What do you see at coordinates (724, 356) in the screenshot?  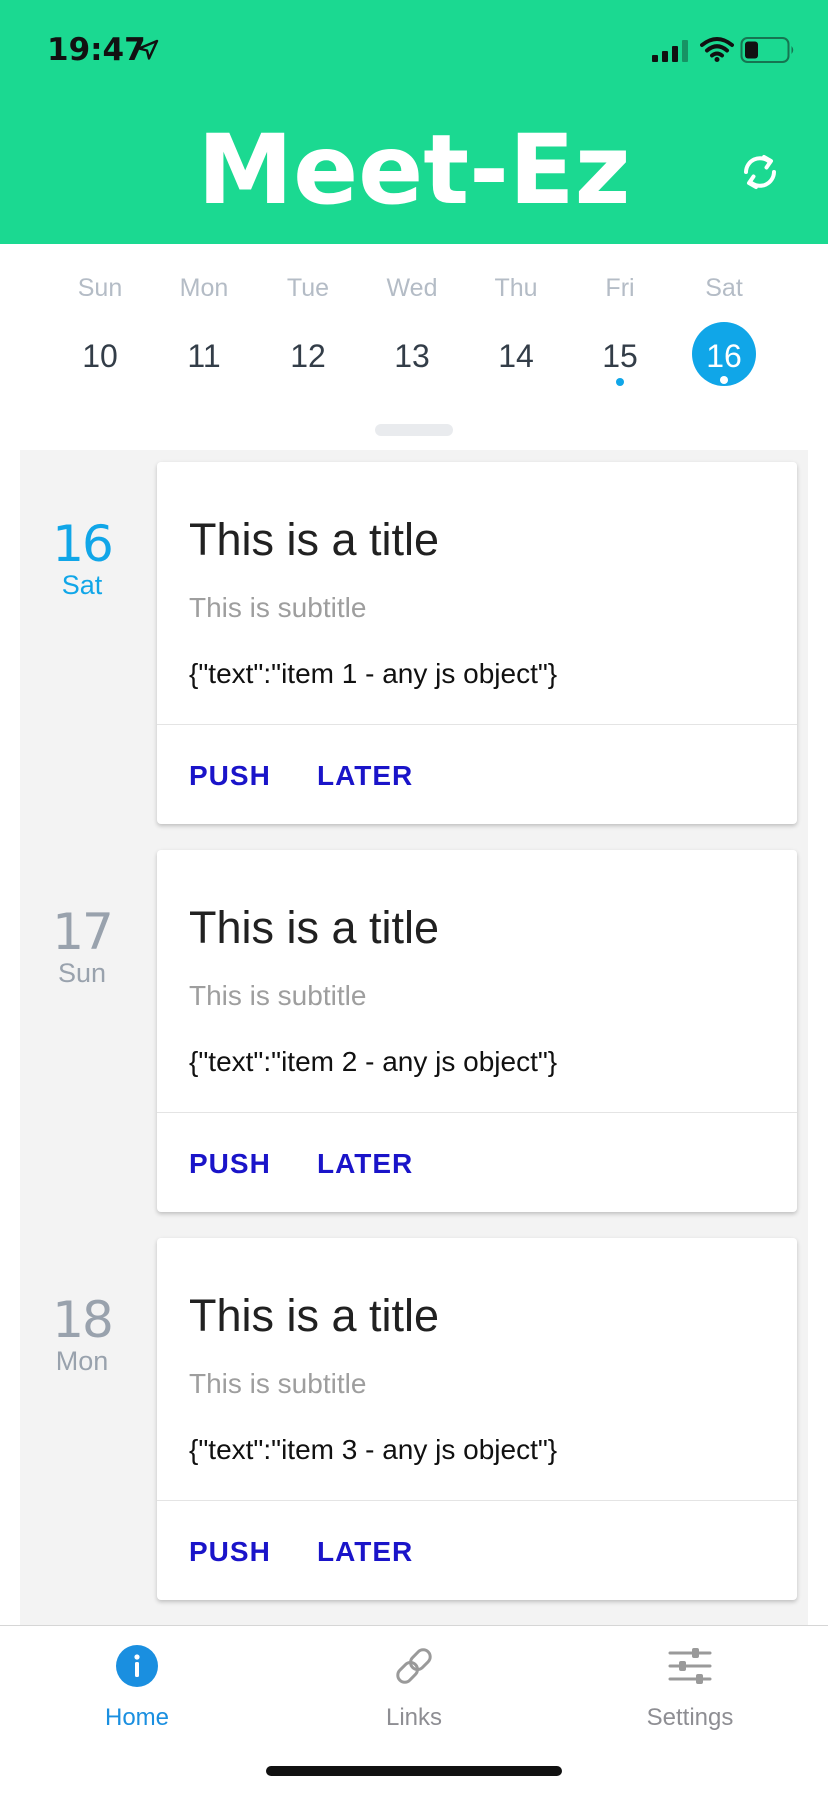 I see `day-number: 16` at bounding box center [724, 356].